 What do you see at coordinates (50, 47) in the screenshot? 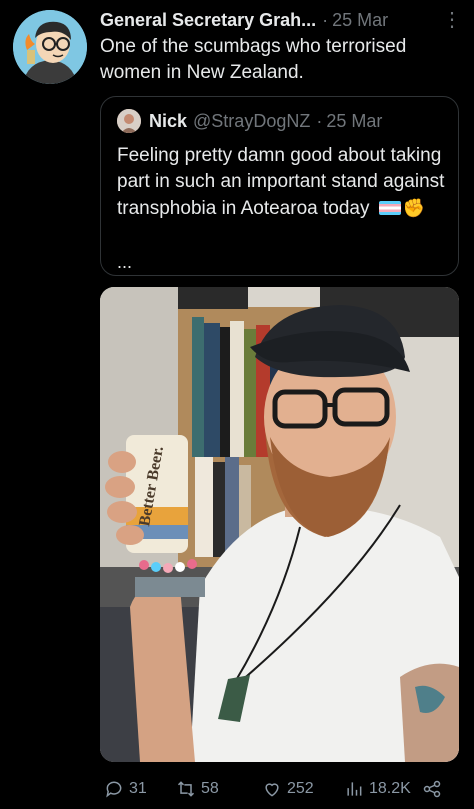
I see `author-avatar` at bounding box center [50, 47].